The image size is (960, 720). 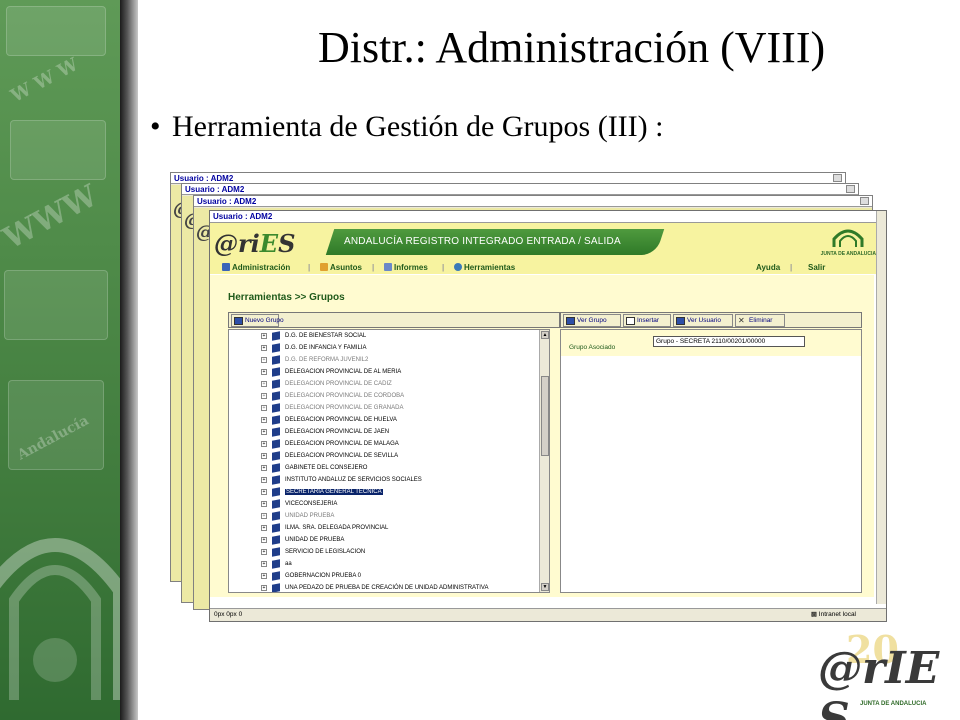 I want to click on footer-logo-subtitle: JUNTA DE ANDALUCIA, so click(x=893, y=704).